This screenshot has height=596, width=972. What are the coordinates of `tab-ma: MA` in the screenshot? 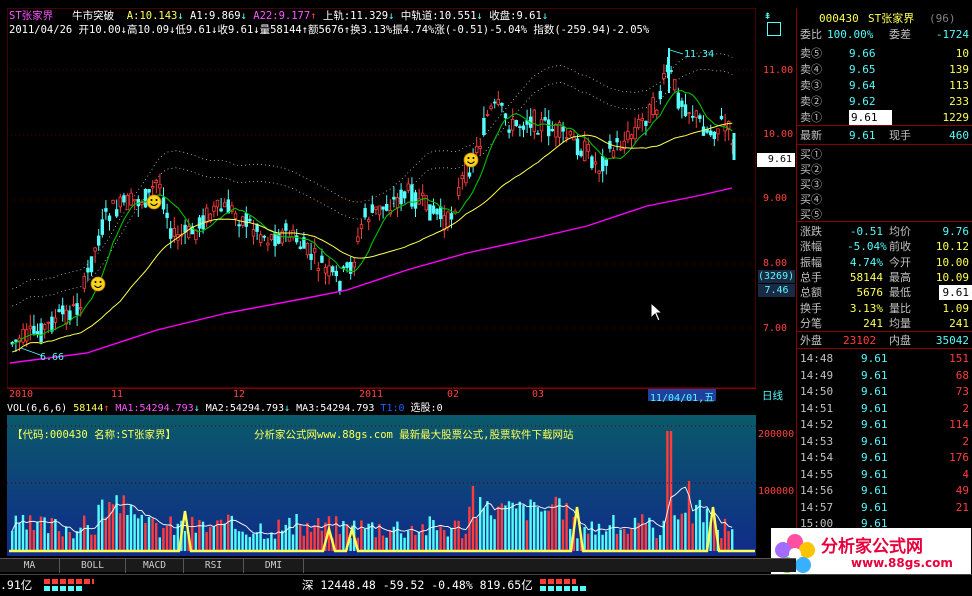 It's located at (30, 566).